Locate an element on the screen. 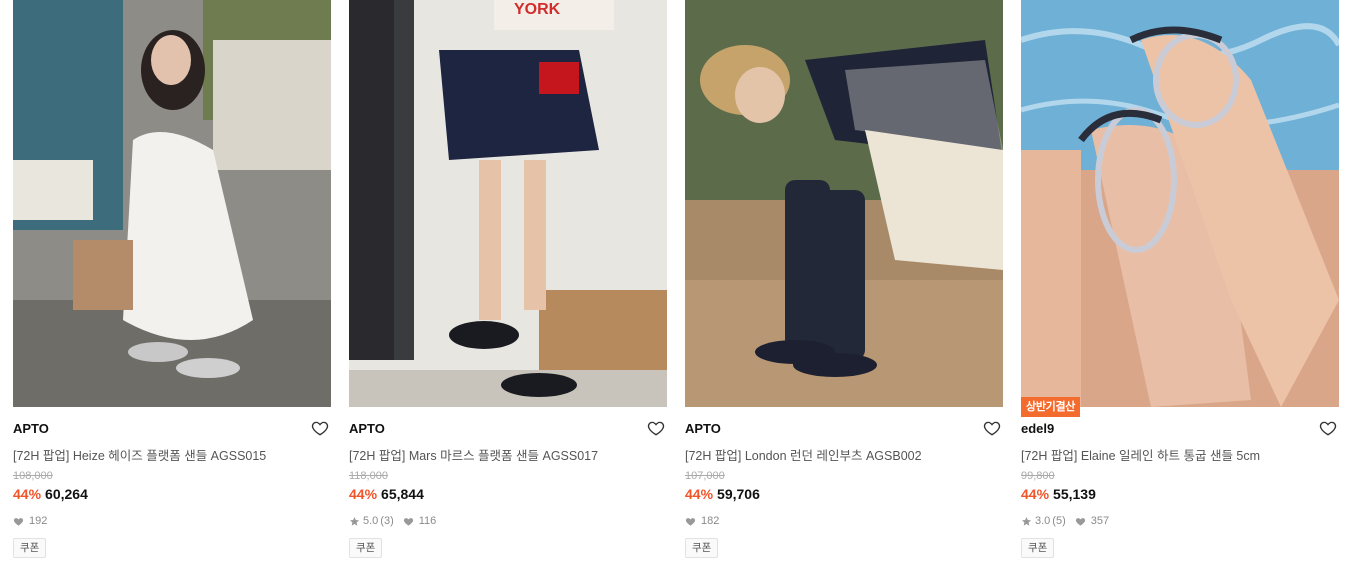 This screenshot has height=571, width=1347. product-name: [72H 팝업] Heize 헤이즈 플랫폼 샌들 AGSS015 is located at coordinates (139, 454).